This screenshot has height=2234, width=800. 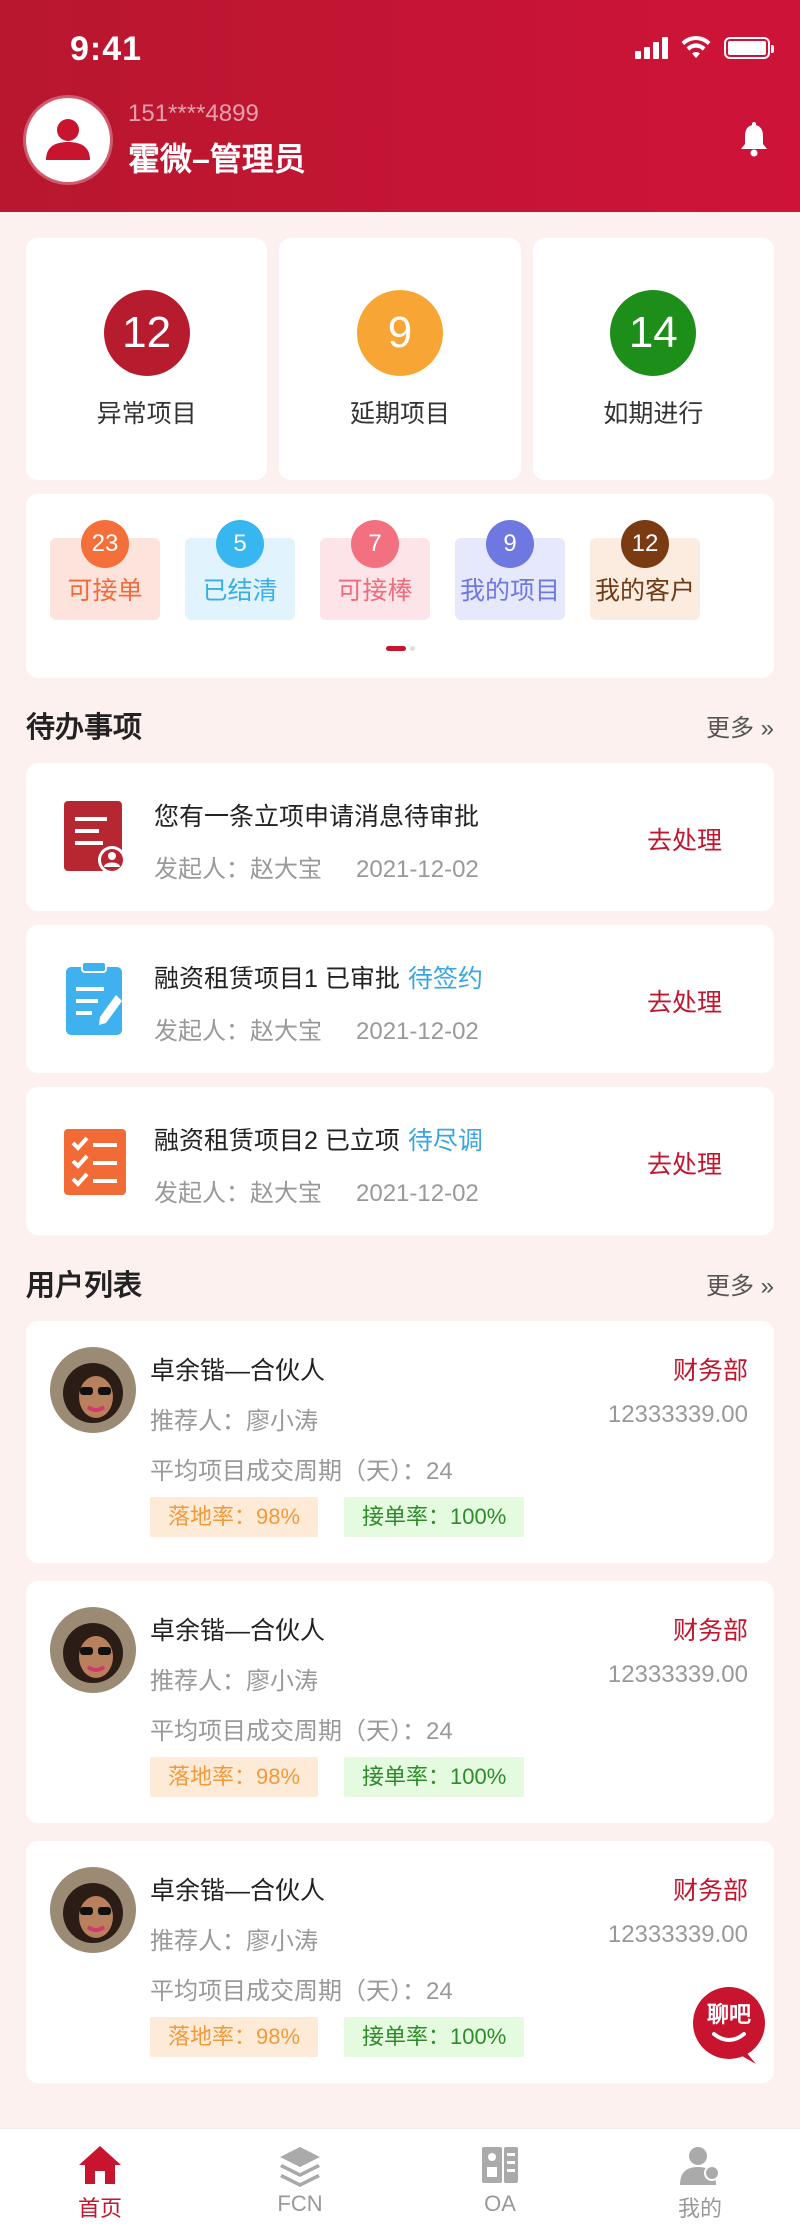 I want to click on avatar, so click(x=68, y=140).